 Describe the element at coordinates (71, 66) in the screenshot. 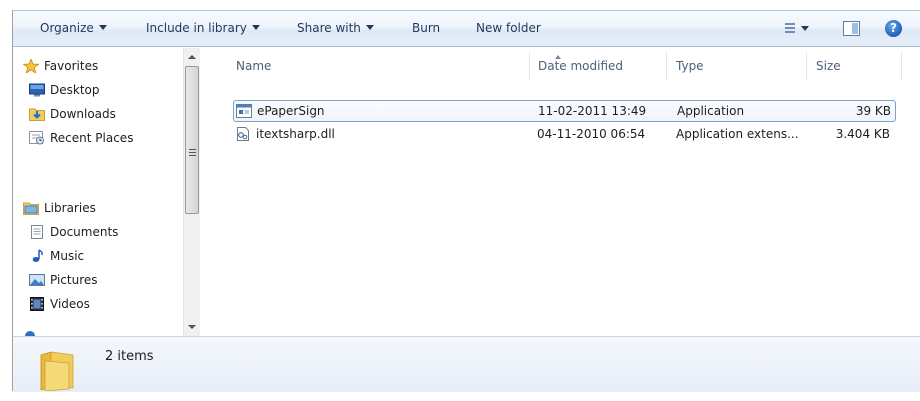

I see `nav-favorites-label: Favorites` at that location.